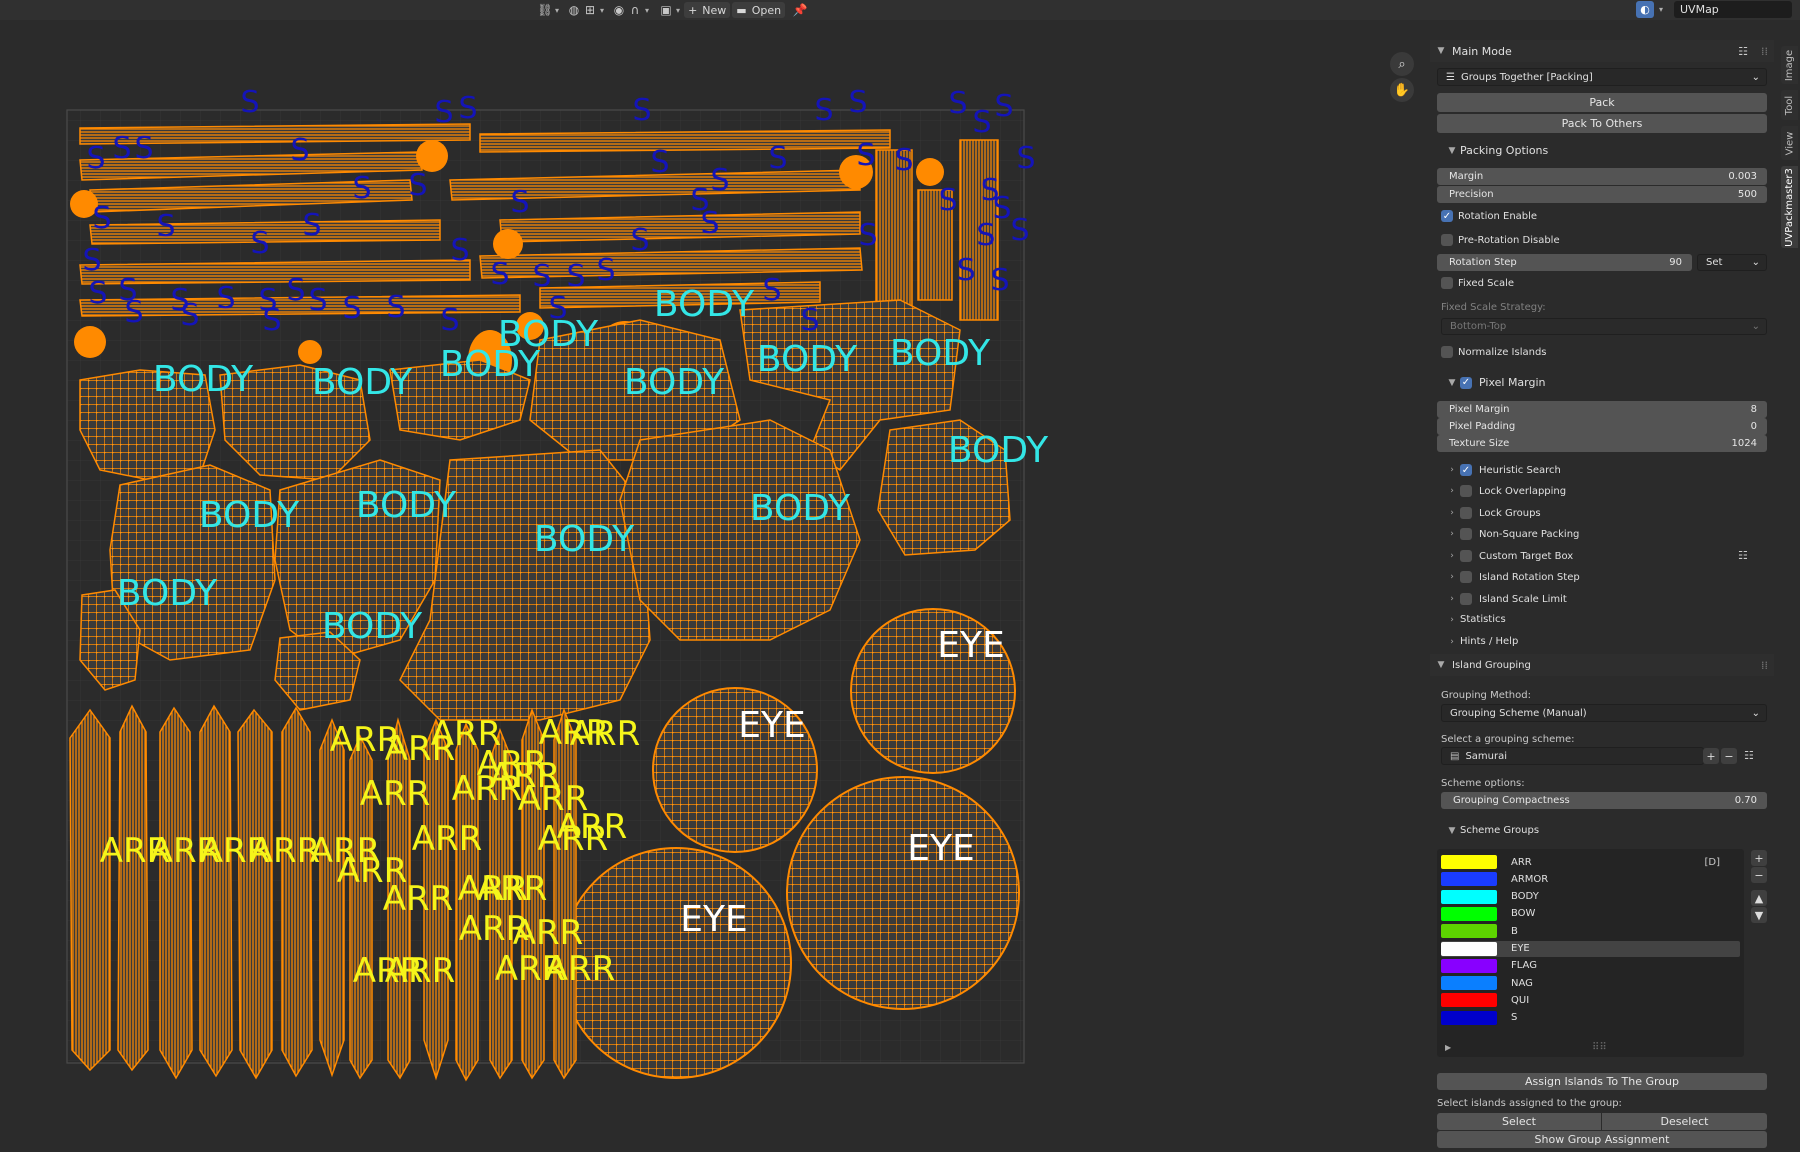 The image size is (1800, 1152). I want to click on scheme-group-row: FLAG, so click(1590, 966).